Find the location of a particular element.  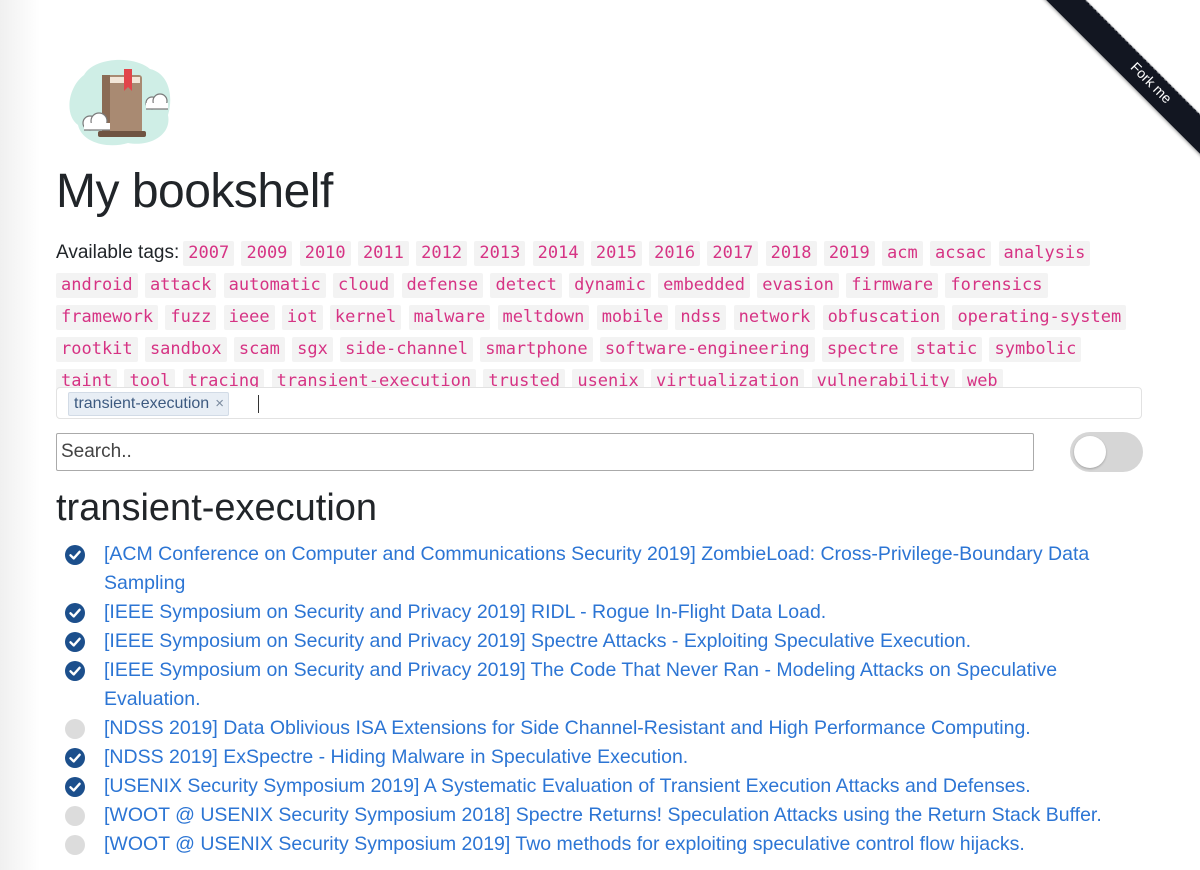

tag-2016: 2016 is located at coordinates (675, 253).